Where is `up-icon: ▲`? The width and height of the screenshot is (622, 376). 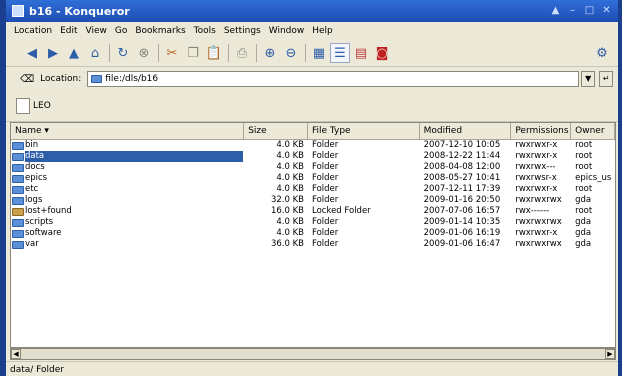
up-icon: ▲ is located at coordinates (74, 53).